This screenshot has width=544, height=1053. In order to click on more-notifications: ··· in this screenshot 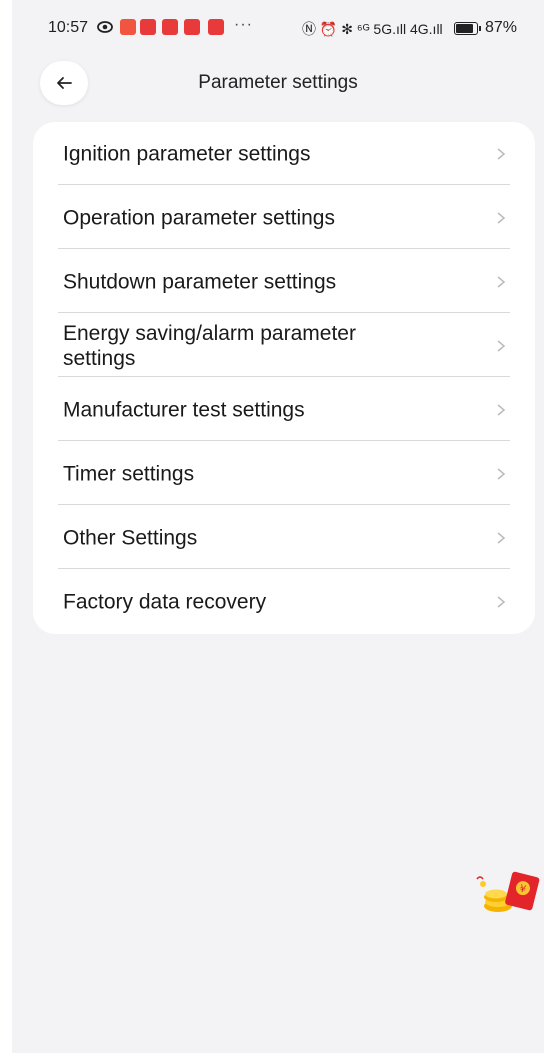, I will do `click(243, 24)`.